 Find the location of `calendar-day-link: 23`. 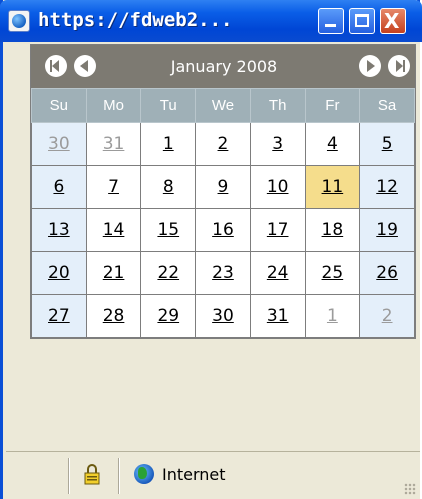

calendar-day-link: 23 is located at coordinates (223, 273).